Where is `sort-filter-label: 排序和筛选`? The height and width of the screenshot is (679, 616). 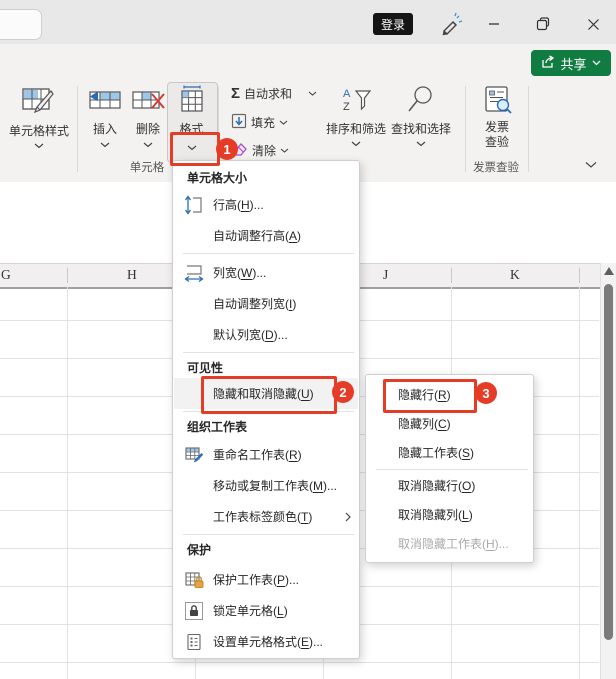 sort-filter-label: 排序和筛选 is located at coordinates (355, 129).